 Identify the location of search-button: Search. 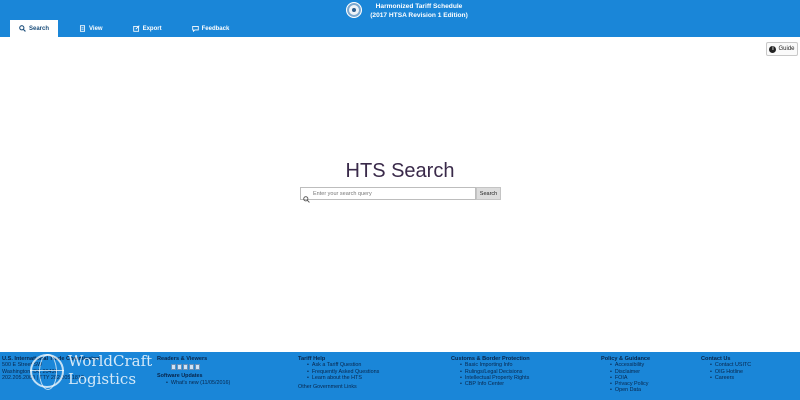
(488, 193).